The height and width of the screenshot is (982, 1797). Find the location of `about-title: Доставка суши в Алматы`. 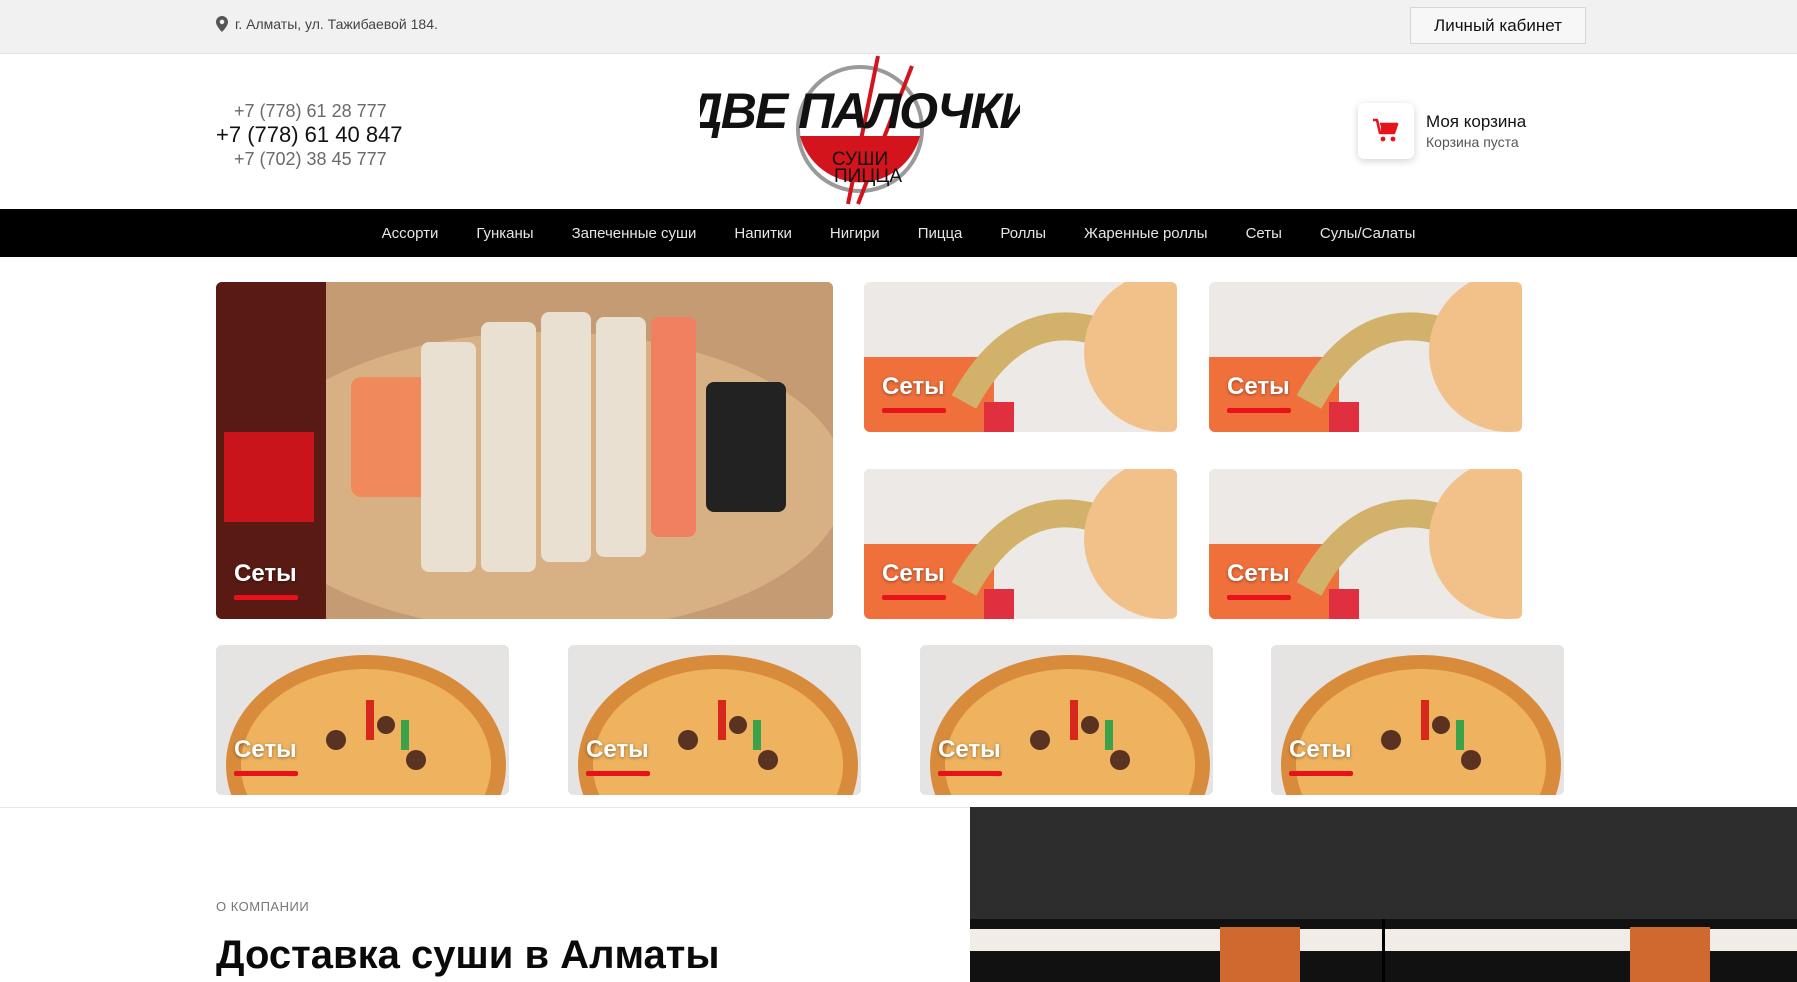

about-title: Доставка суши в Алматы is located at coordinates (468, 955).